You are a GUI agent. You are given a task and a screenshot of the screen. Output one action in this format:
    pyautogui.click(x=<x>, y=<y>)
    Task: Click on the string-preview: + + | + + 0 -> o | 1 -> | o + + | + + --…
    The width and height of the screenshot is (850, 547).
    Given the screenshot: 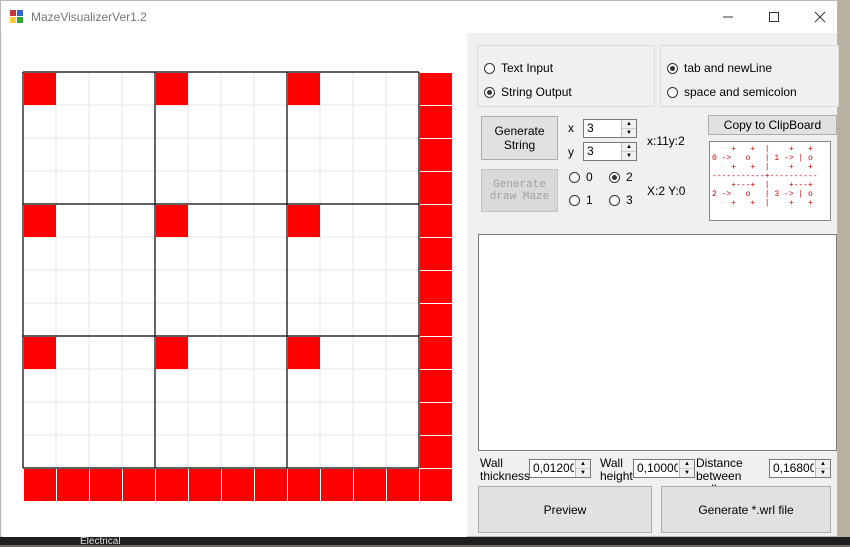 What is the action you would take?
    pyautogui.click(x=770, y=181)
    